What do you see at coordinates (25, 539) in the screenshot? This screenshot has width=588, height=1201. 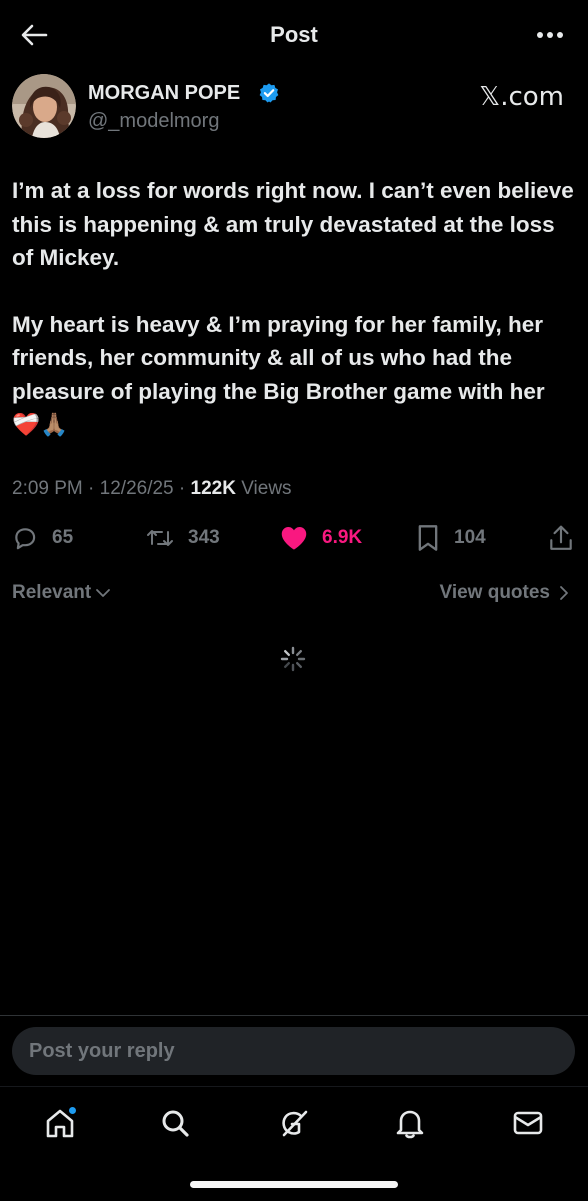 I see `reply-bubble-icon` at bounding box center [25, 539].